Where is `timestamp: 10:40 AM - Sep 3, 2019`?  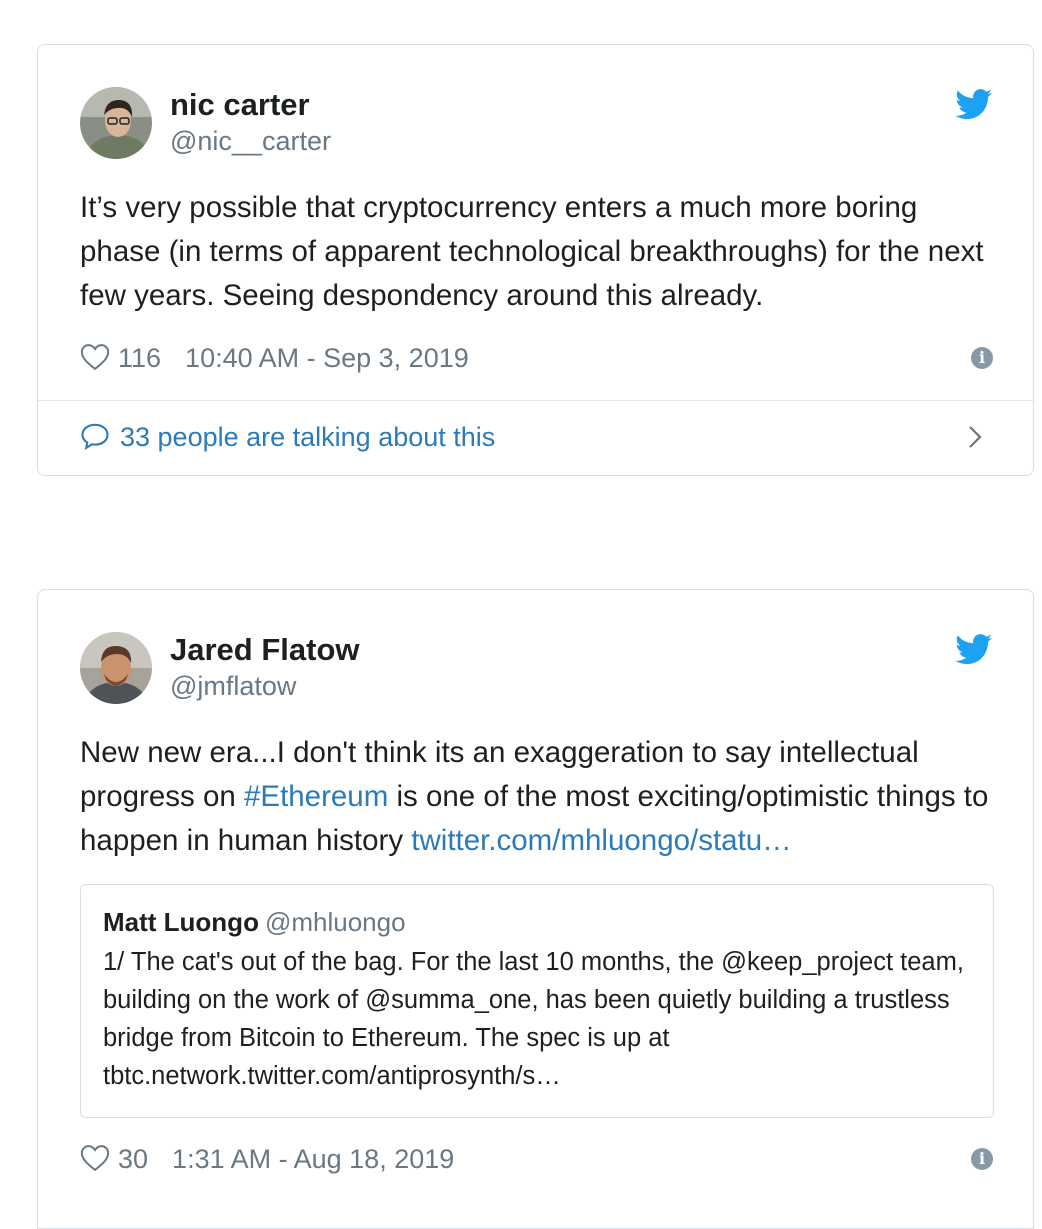
timestamp: 10:40 AM - Sep 3, 2019 is located at coordinates (327, 358).